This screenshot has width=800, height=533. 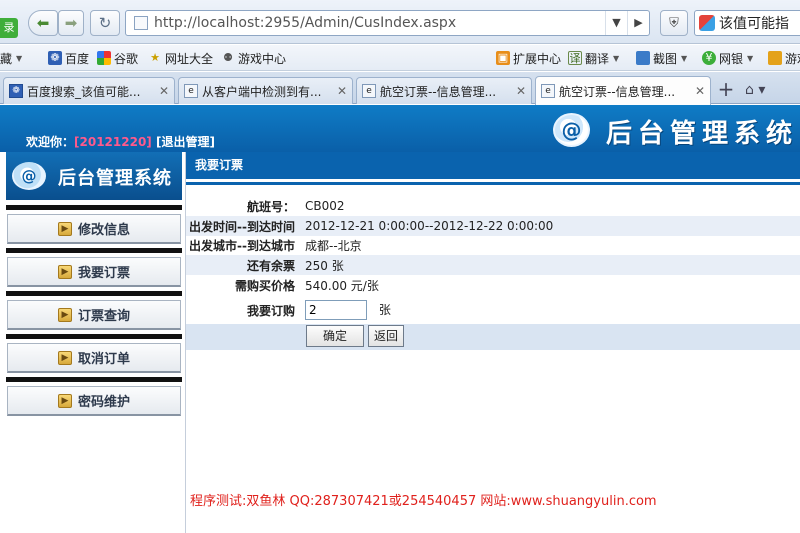 I want to click on sidebar-item-label: 密码维护, so click(x=103, y=402).